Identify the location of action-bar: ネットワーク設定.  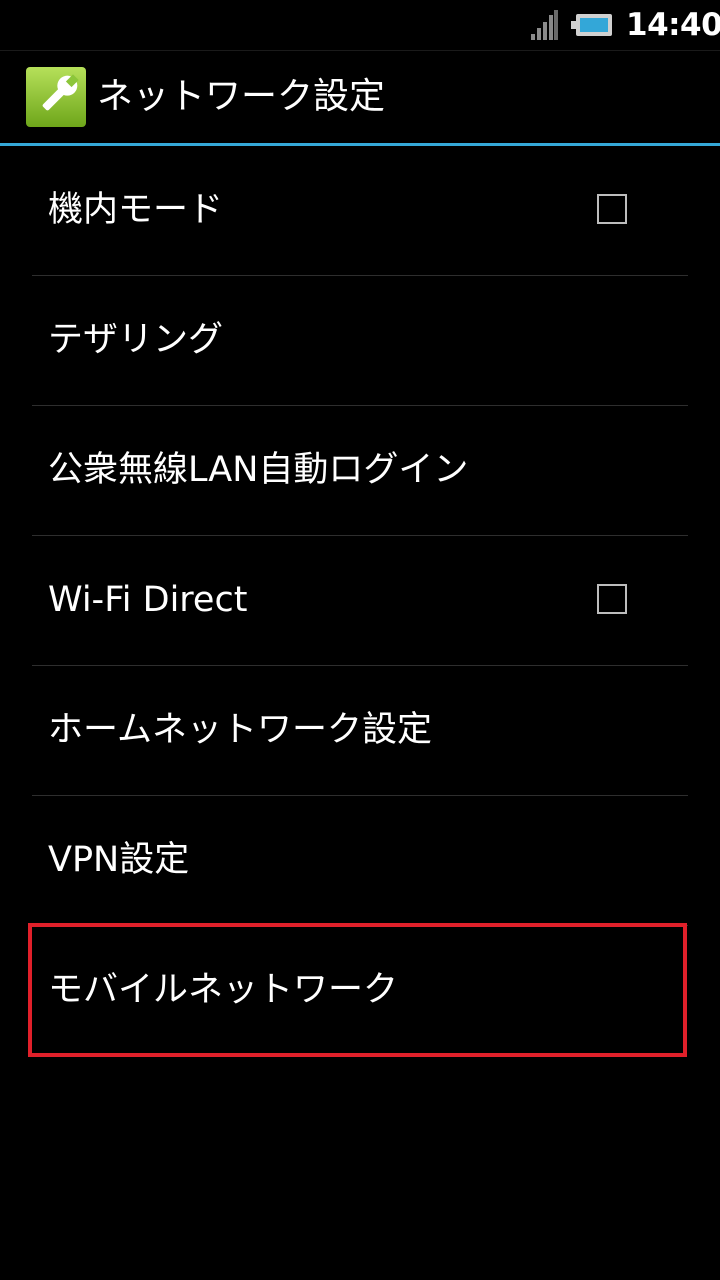
(360, 97).